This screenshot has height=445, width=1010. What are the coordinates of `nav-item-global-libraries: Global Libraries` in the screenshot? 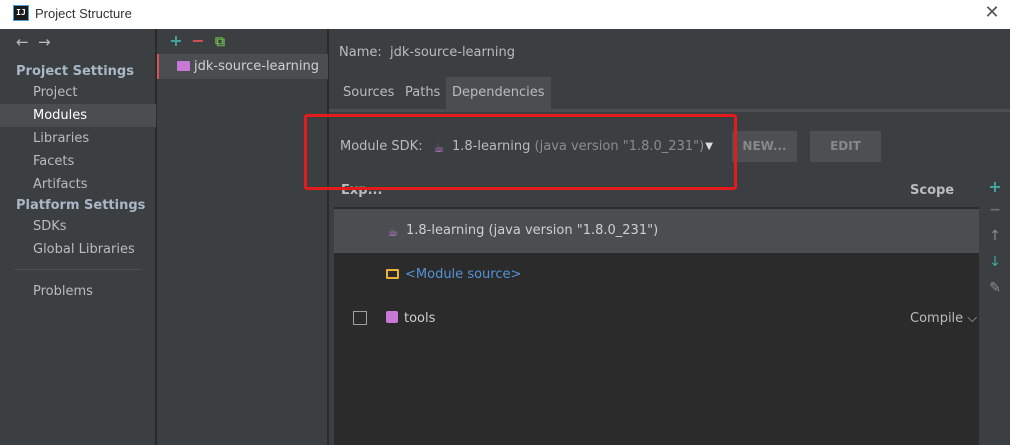 It's located at (78, 249).